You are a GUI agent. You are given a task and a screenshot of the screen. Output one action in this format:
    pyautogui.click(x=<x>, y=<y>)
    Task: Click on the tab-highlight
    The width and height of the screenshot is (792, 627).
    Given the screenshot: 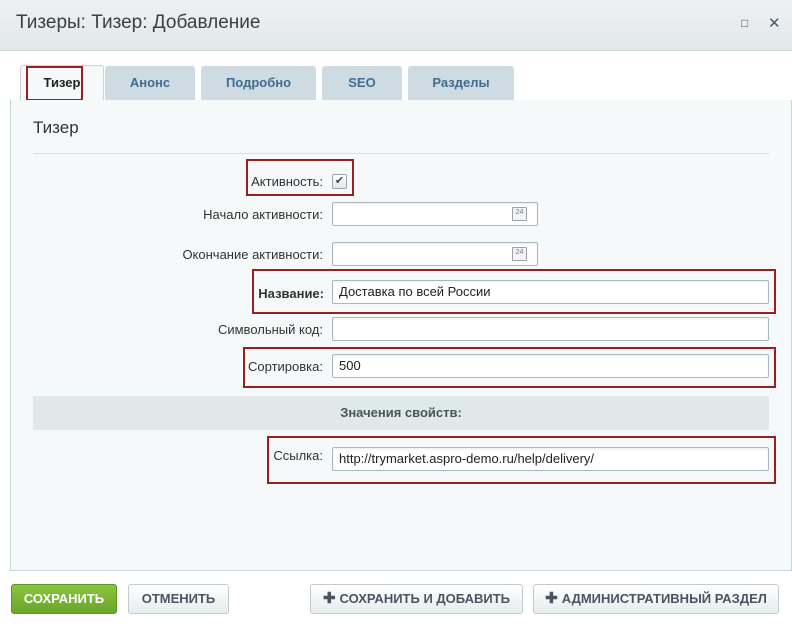 What is the action you would take?
    pyautogui.click(x=54, y=83)
    